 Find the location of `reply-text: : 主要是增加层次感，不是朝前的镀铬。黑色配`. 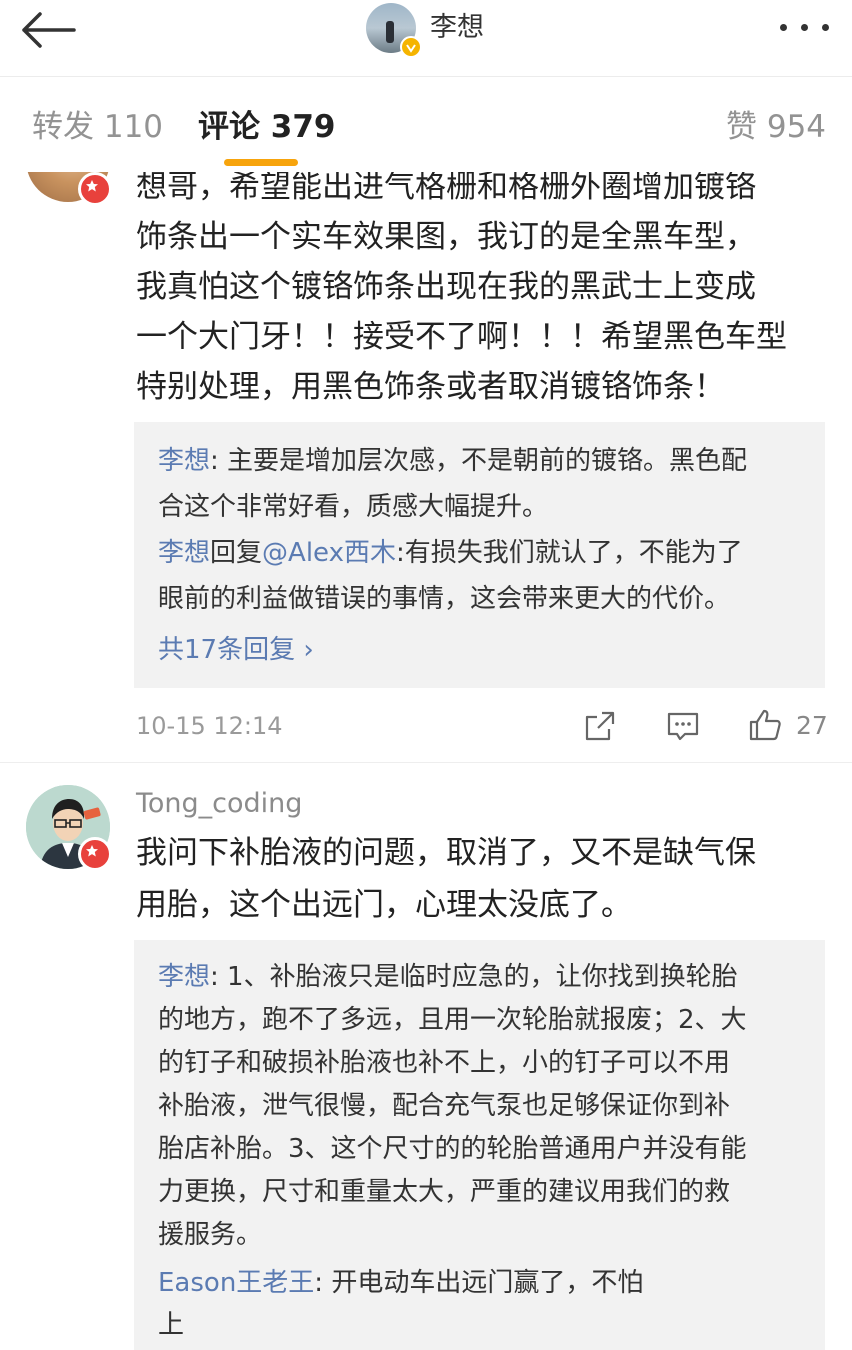

reply-text: : 主要是增加层次感，不是朝前的镀铬。黑色配 is located at coordinates (479, 461).